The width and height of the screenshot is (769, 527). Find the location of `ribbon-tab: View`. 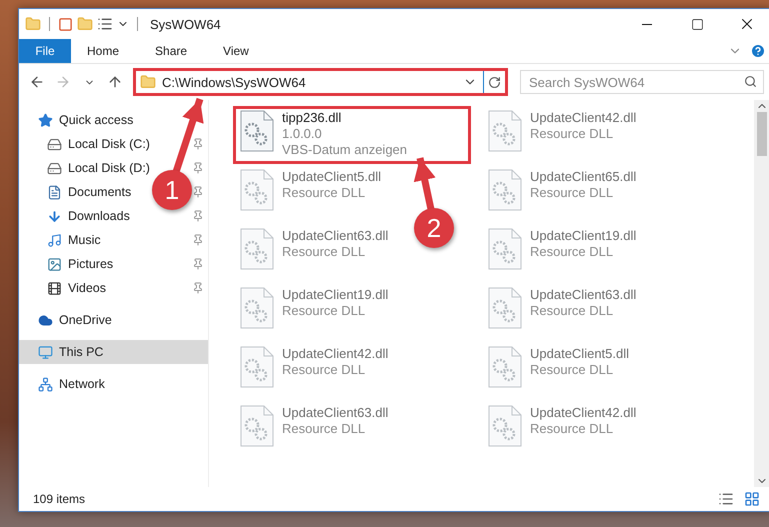

ribbon-tab: View is located at coordinates (236, 51).